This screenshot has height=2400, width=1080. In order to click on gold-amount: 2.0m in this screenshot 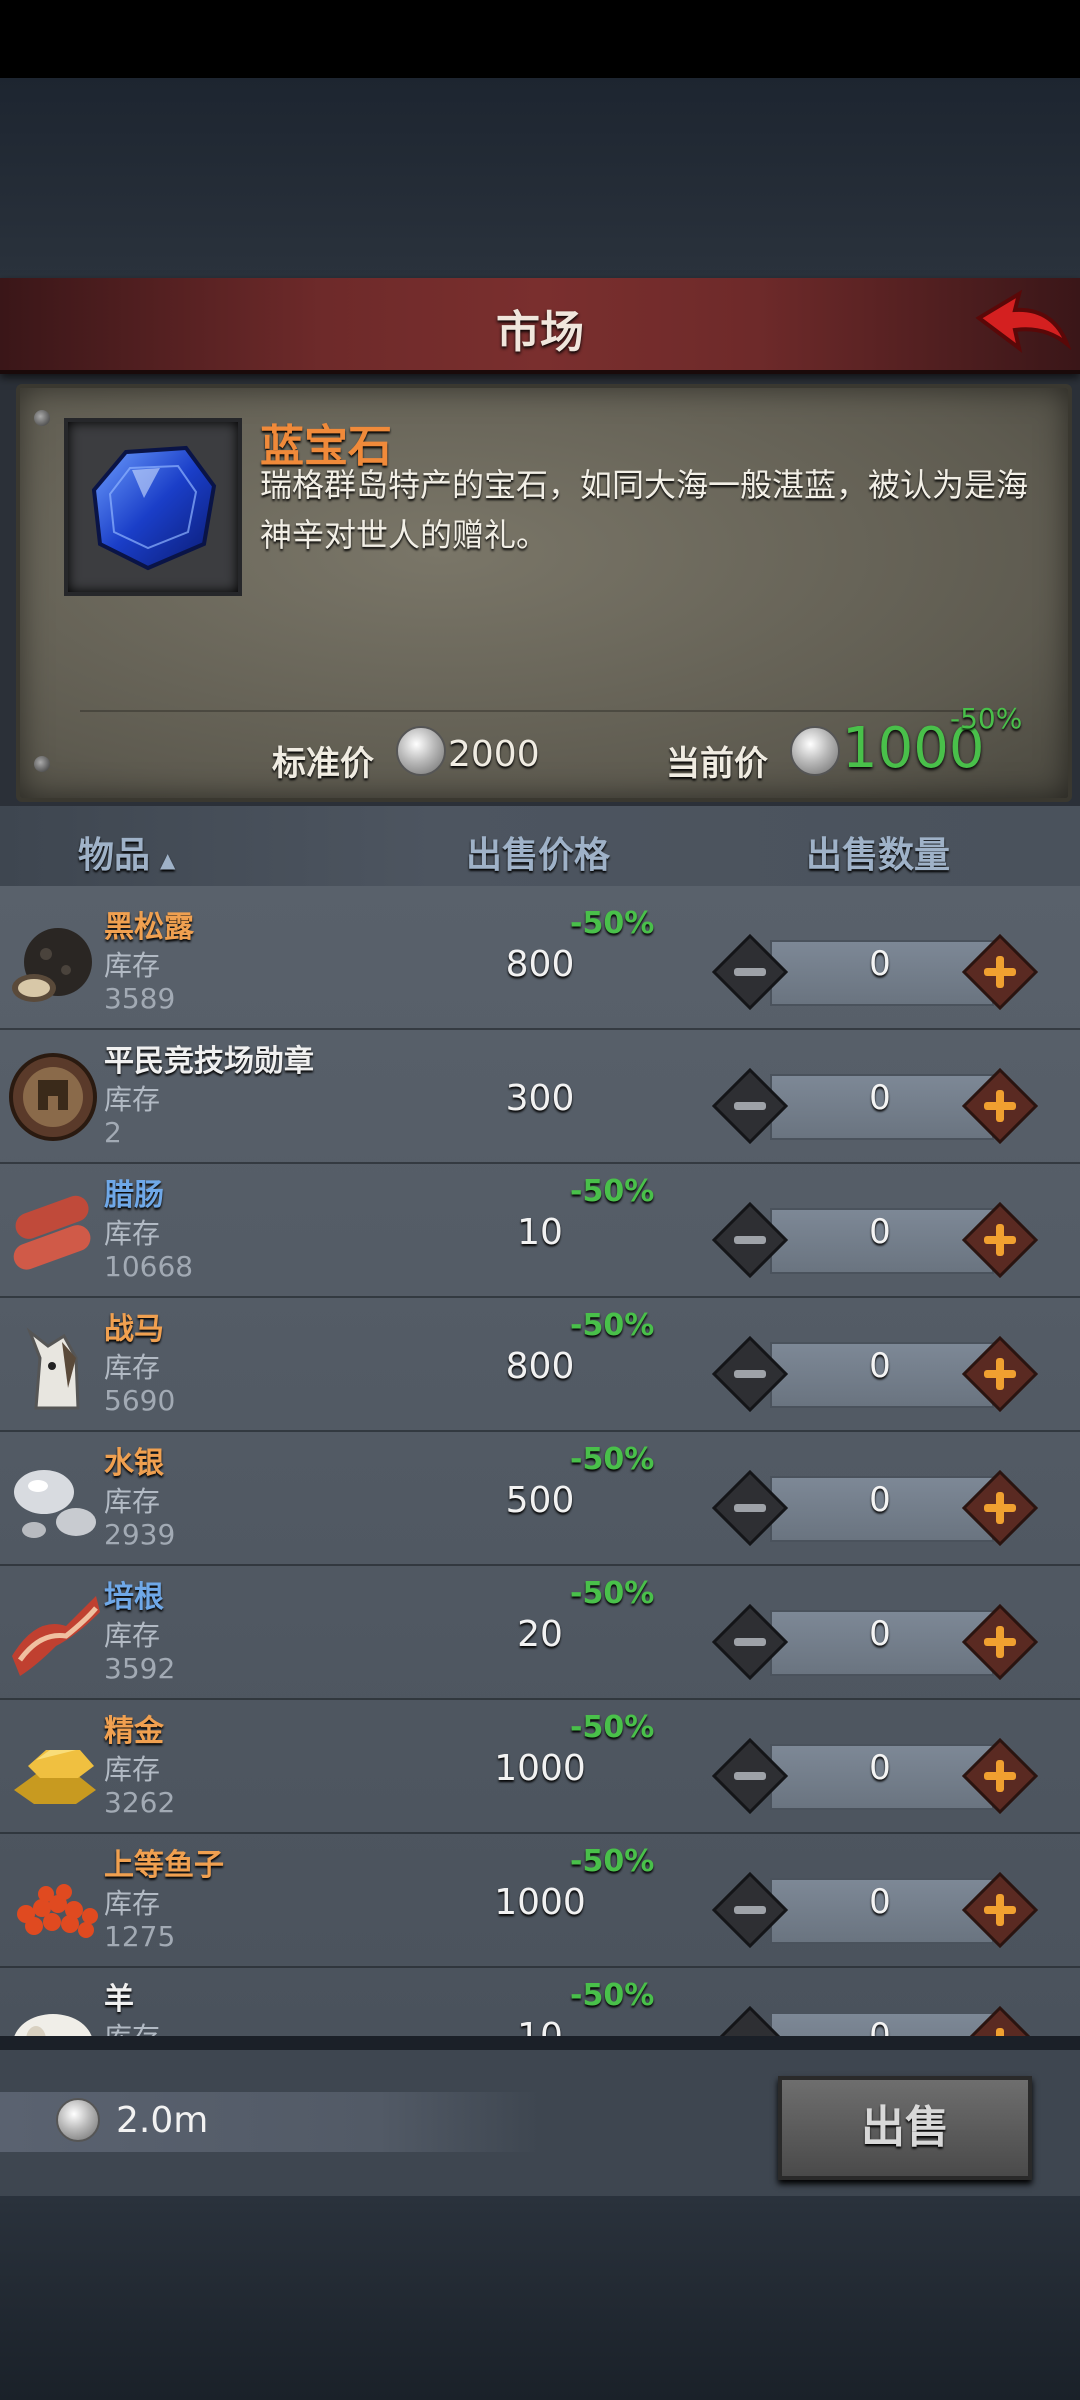, I will do `click(162, 2120)`.